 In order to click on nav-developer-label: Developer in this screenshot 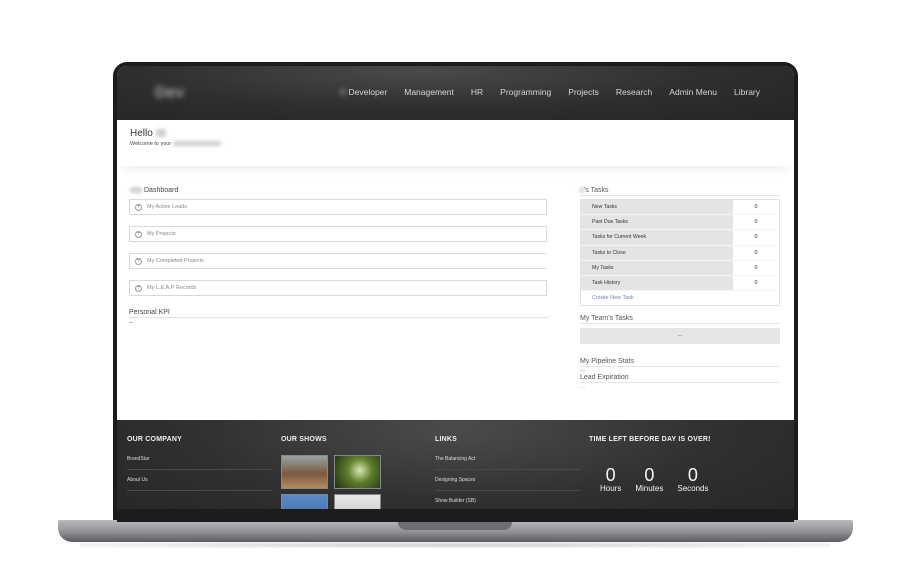, I will do `click(368, 92)`.